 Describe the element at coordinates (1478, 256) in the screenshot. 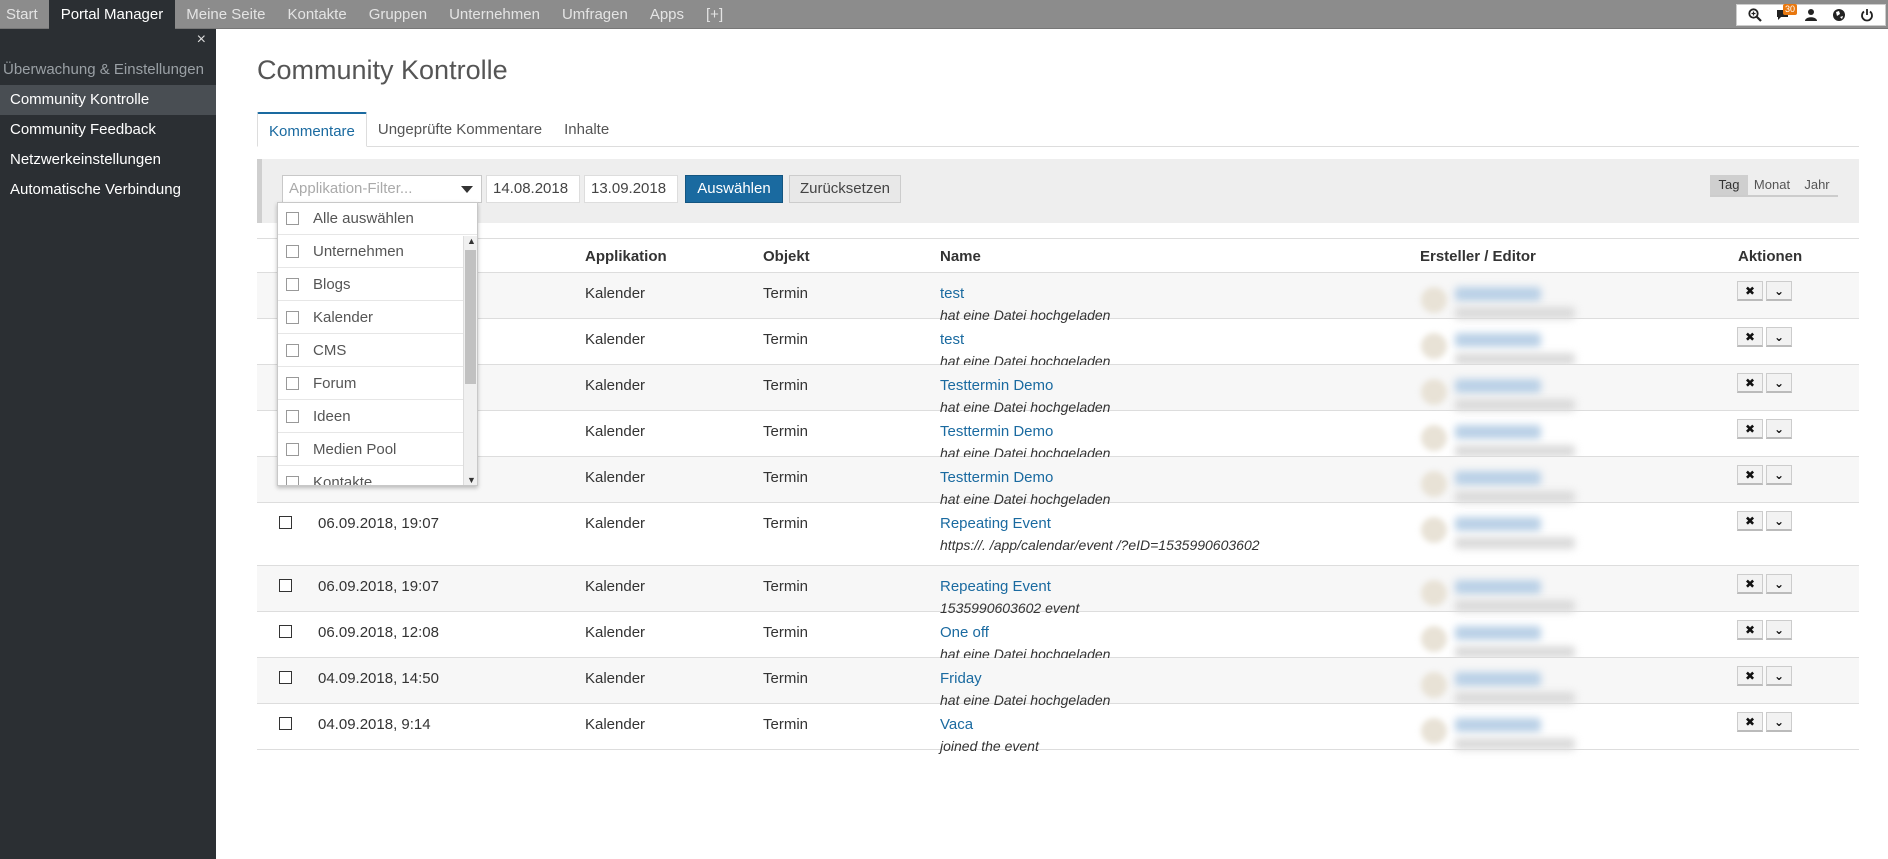

I see `header-creator: Ersteller / Editor` at that location.